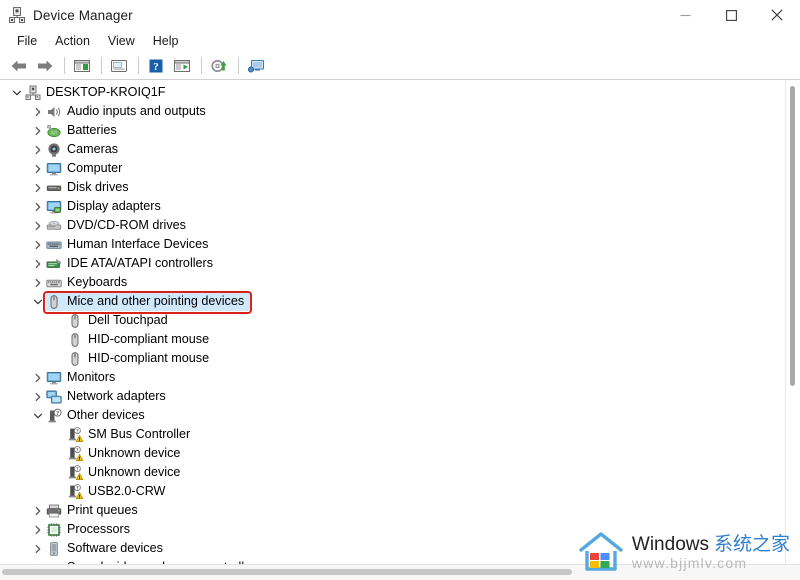 This screenshot has width=800, height=580. I want to click on printer-icon, so click(54, 511).